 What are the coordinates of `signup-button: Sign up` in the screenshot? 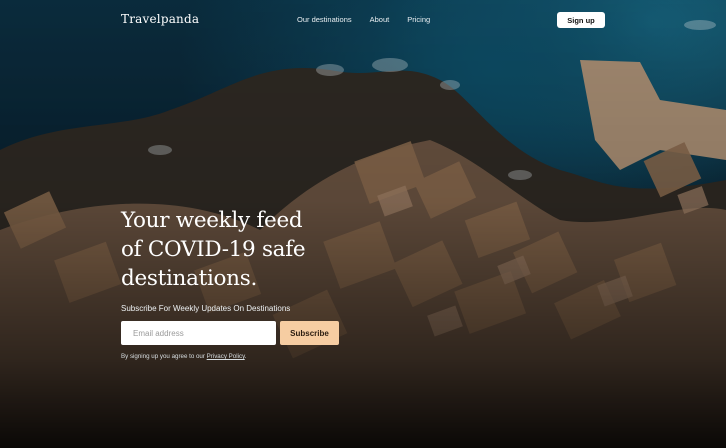 It's located at (581, 20).